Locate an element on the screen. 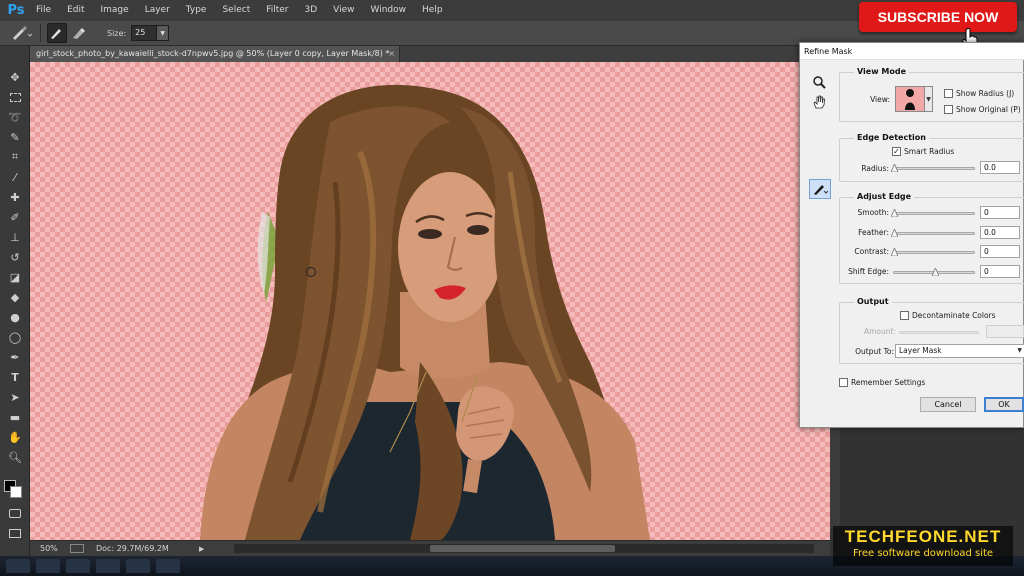  shift-edge-slider is located at coordinates (934, 272).